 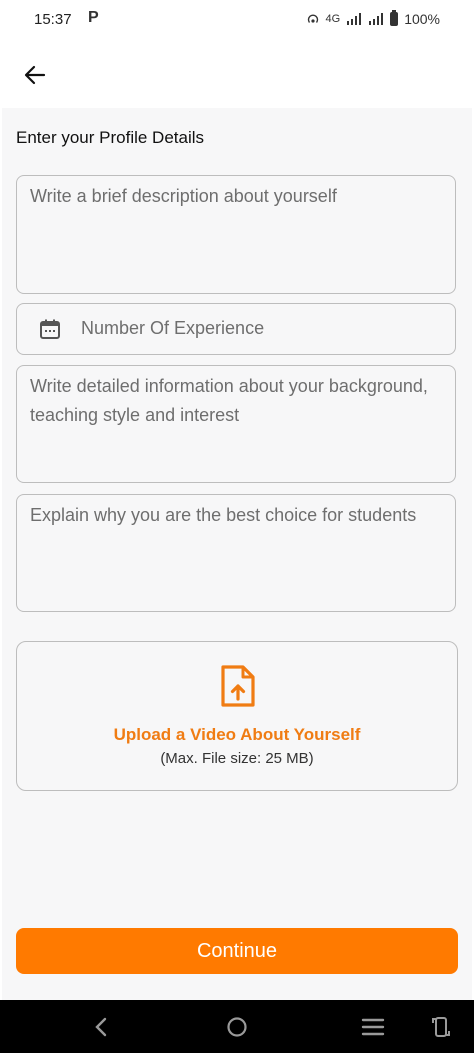 I want to click on continue-button: Continue, so click(x=237, y=951).